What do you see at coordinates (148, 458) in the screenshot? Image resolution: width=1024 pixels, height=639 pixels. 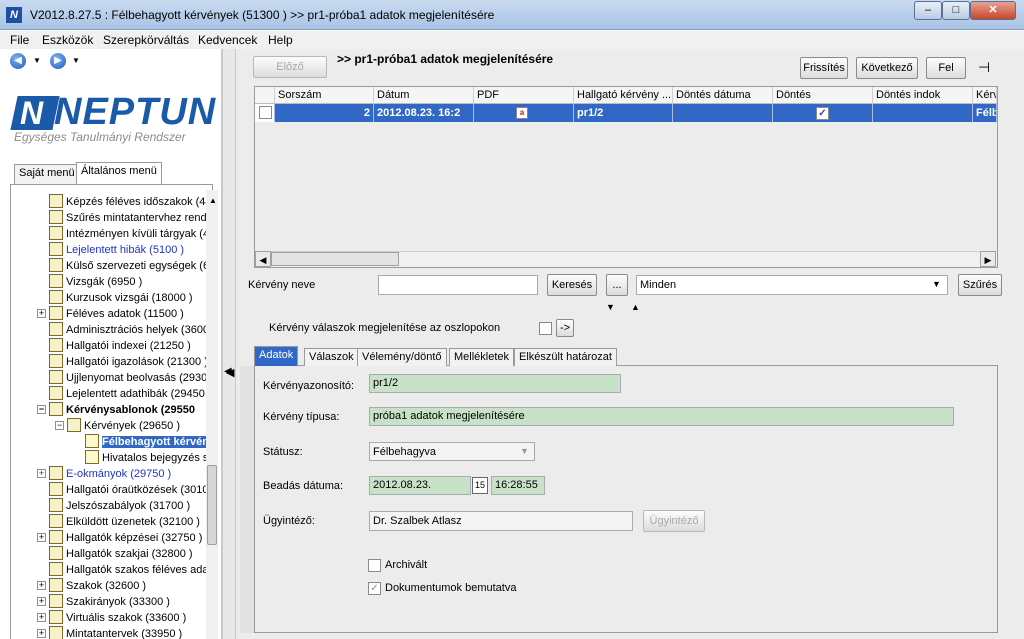 I see `tree-item: Hivatalos bejegyzés sablo` at bounding box center [148, 458].